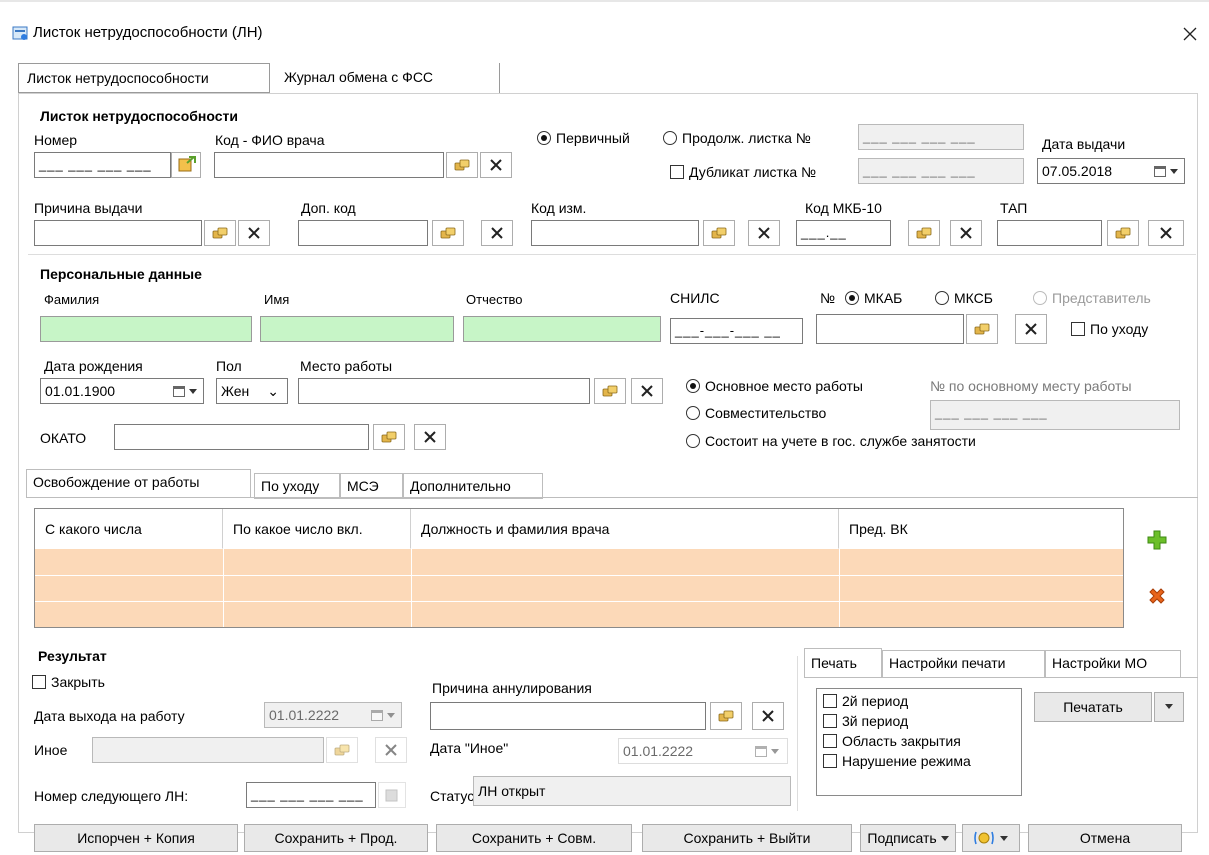 The height and width of the screenshot is (855, 1209). I want to click on pol-select: Жен ⌄, so click(252, 391).